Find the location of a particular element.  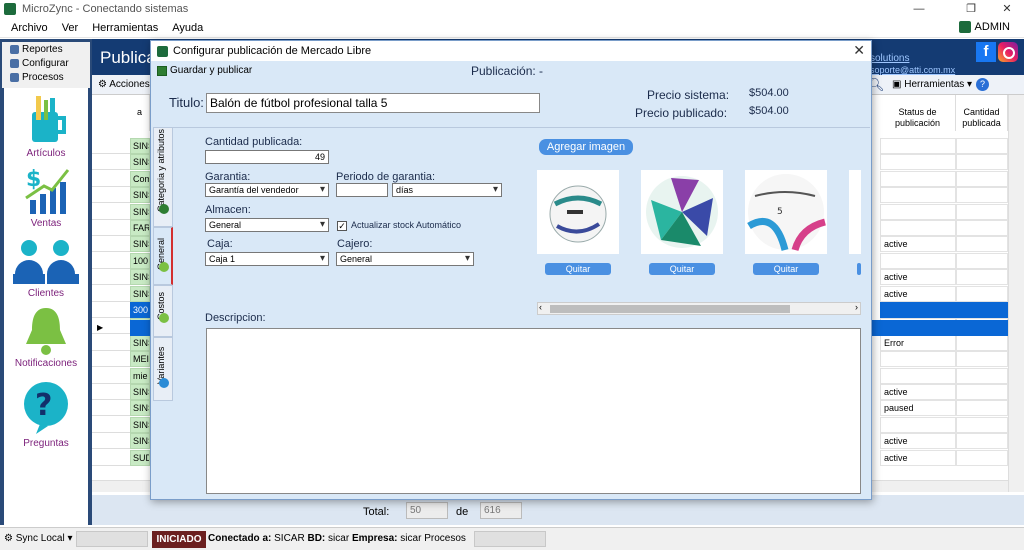

periodo-unidad-select: días is located at coordinates (447, 190).